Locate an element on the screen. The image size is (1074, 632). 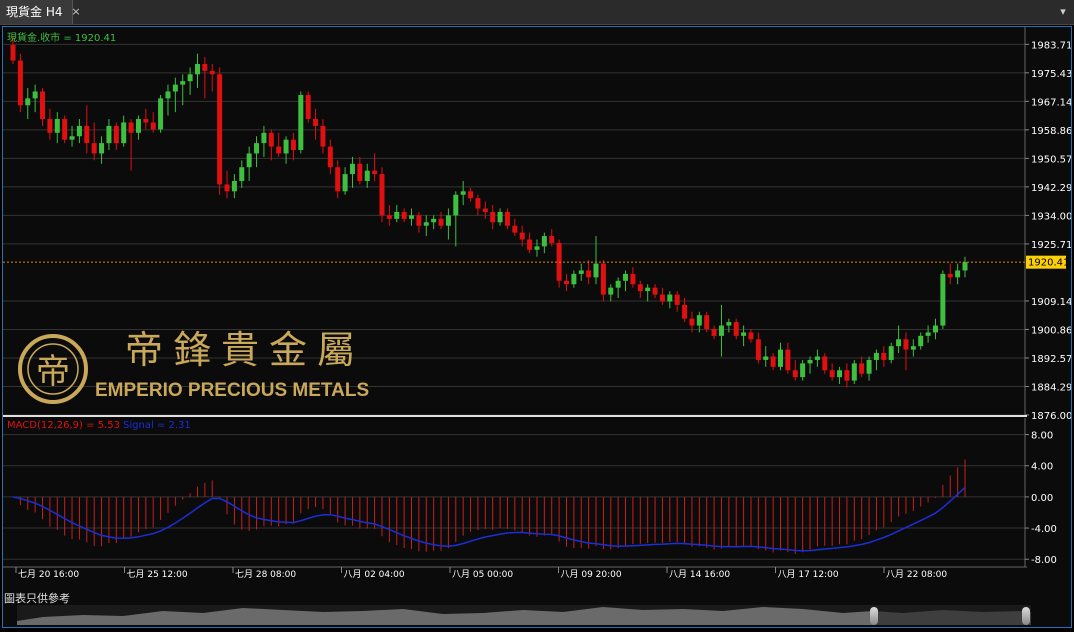
time-tick-label: 八月 02 04:00 is located at coordinates (374, 574).